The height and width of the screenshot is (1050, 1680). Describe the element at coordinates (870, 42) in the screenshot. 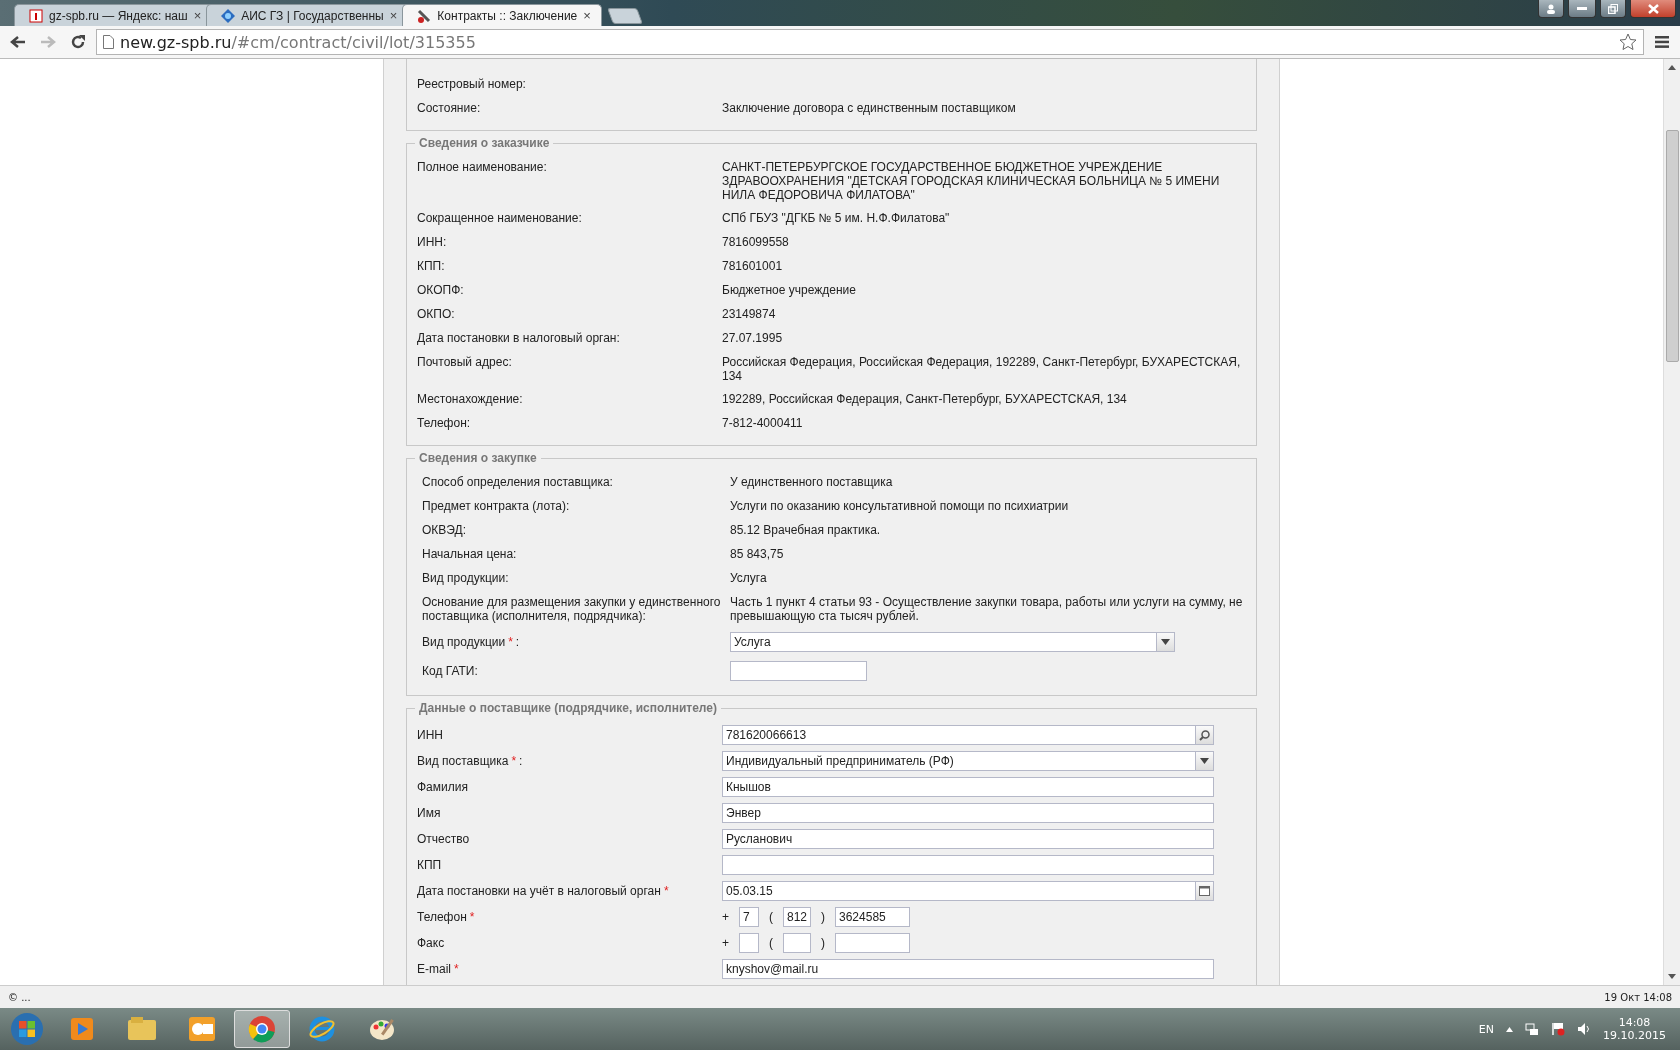

I see `address-bar: new.gz-spb.ru/#cm/contract/civil/lot/315355` at that location.